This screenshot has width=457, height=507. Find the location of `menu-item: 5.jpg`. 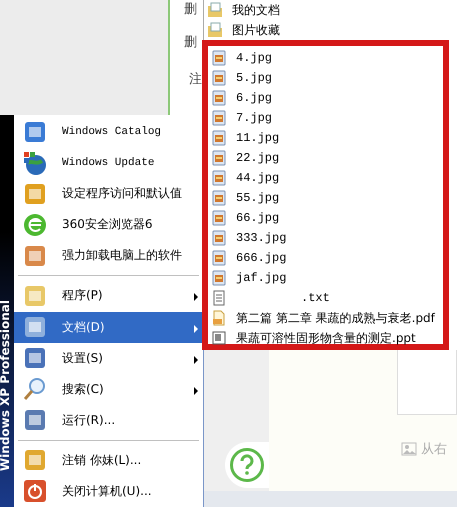

menu-item: 5.jpg is located at coordinates (325, 78).